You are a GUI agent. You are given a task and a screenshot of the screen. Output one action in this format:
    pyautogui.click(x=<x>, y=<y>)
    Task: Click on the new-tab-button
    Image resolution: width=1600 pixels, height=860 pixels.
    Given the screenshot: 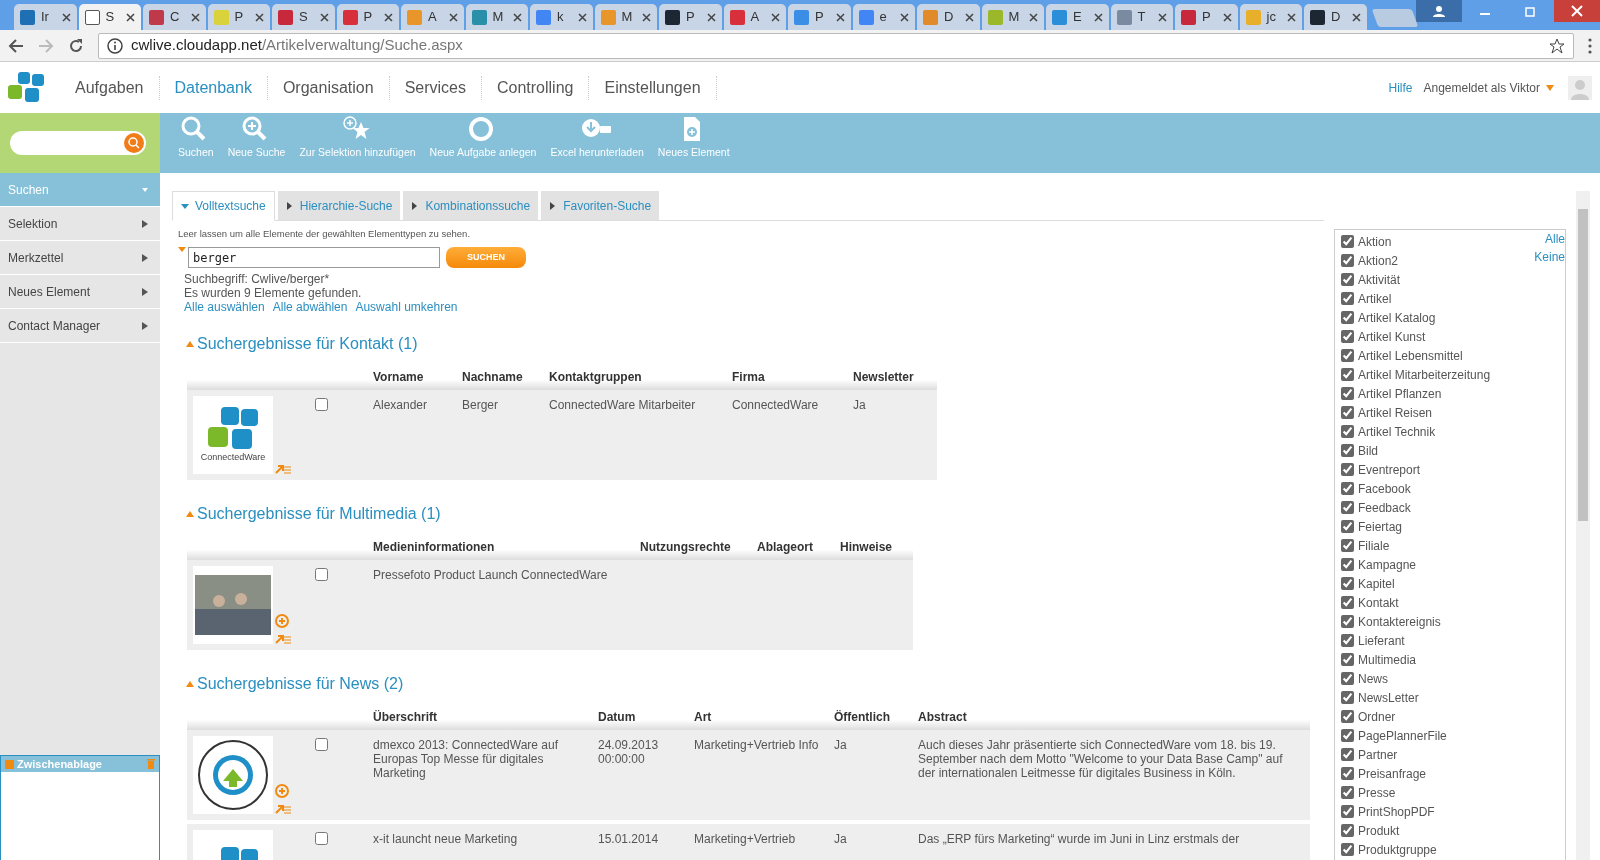 What is the action you would take?
    pyautogui.click(x=1394, y=18)
    